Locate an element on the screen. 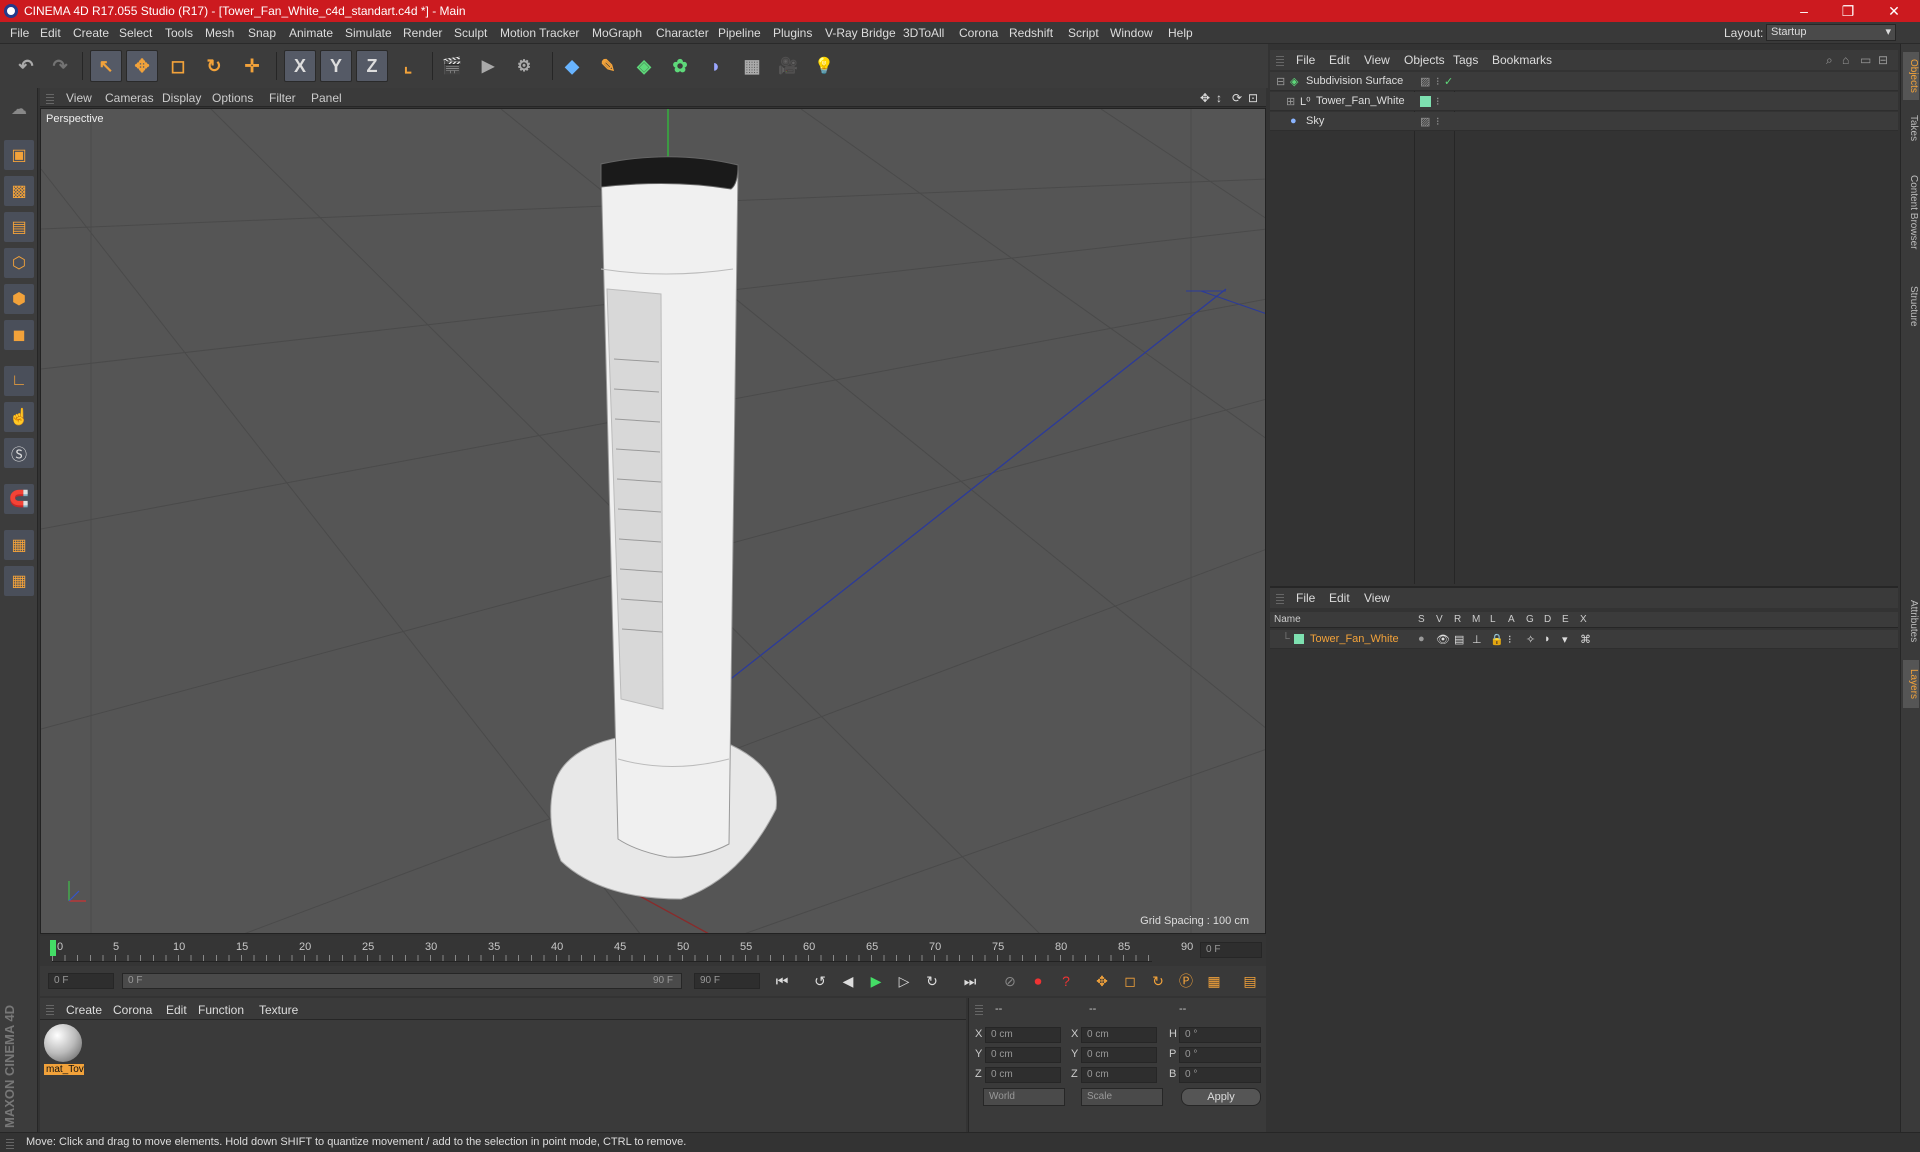  tab-attributes: Attributes is located at coordinates (1911, 621).